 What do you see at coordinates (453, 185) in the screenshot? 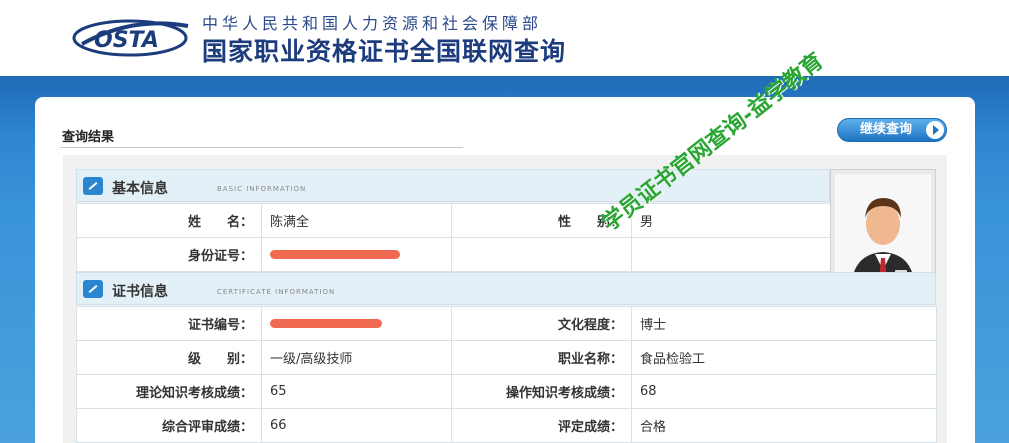
I see `basic-info-header: 基本信息 BASIC INFORMATION` at bounding box center [453, 185].